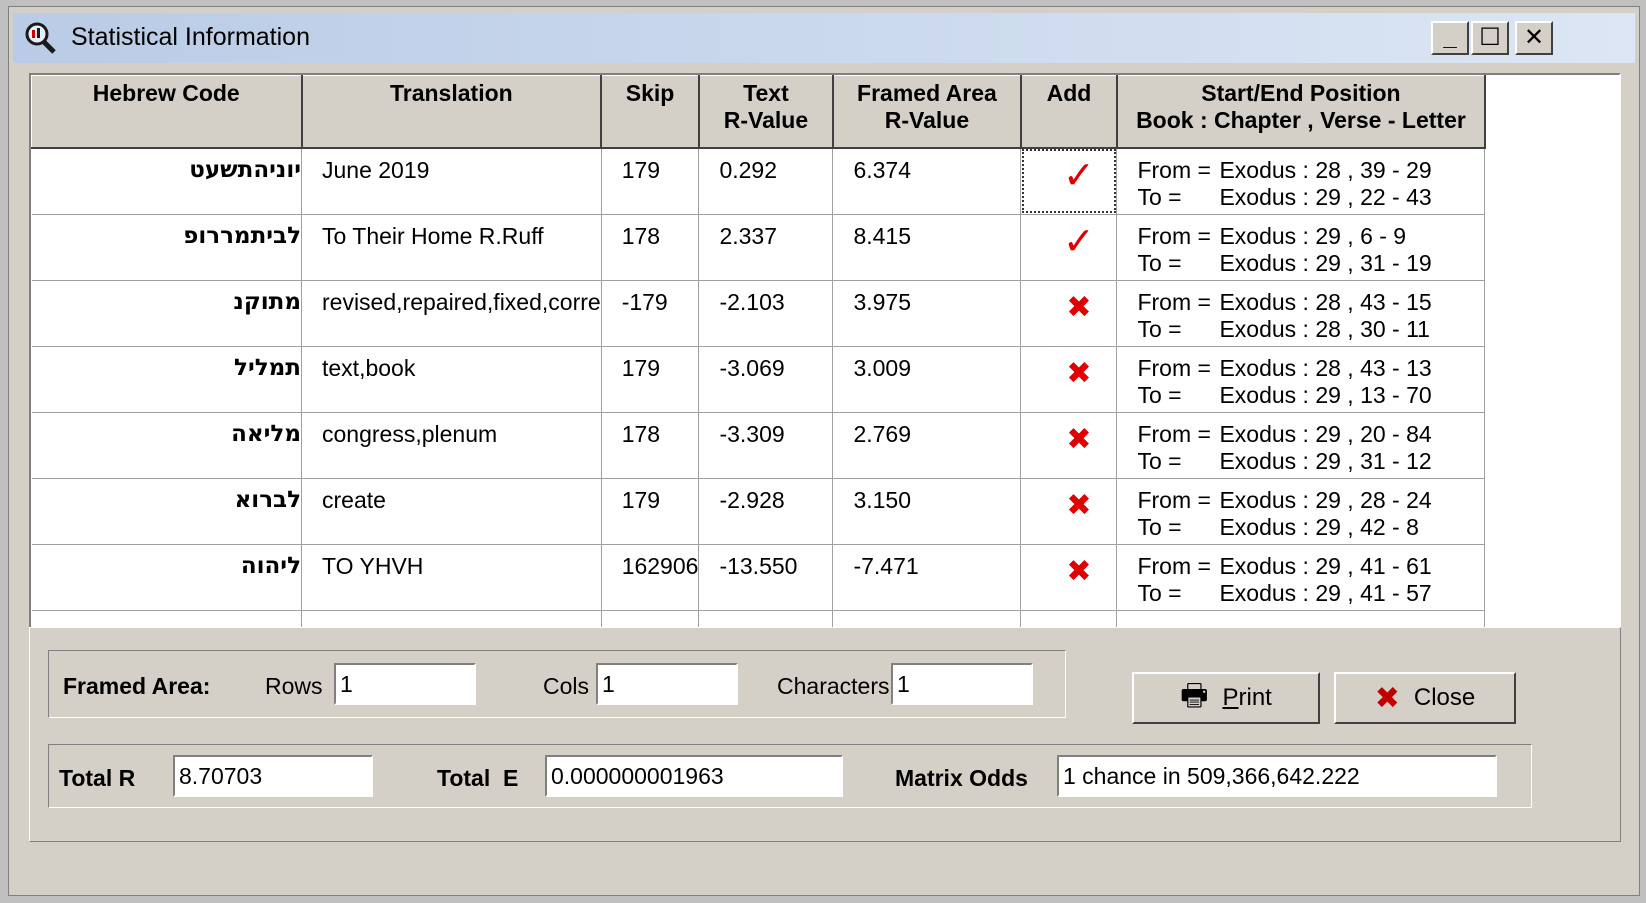  Describe the element at coordinates (1444, 697) in the screenshot. I see `close-label: Close` at that location.